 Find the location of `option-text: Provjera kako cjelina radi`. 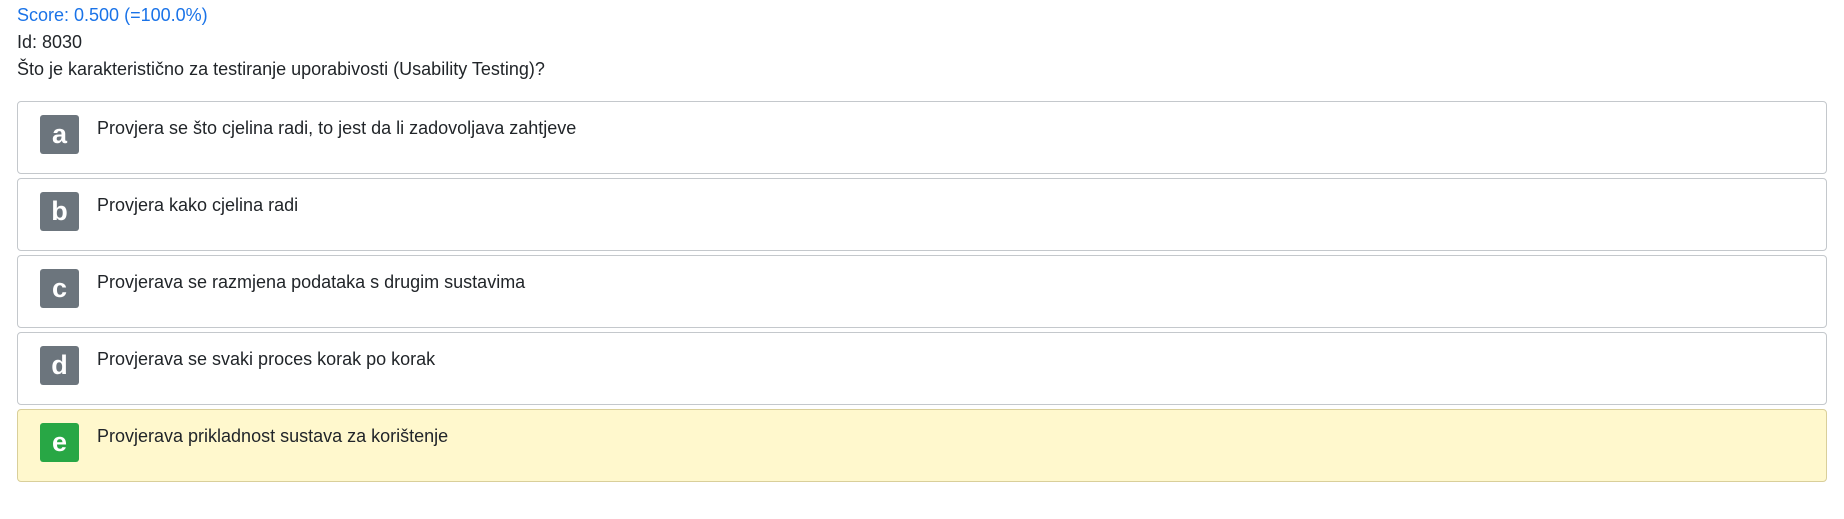

option-text: Provjera kako cjelina radi is located at coordinates (198, 205).